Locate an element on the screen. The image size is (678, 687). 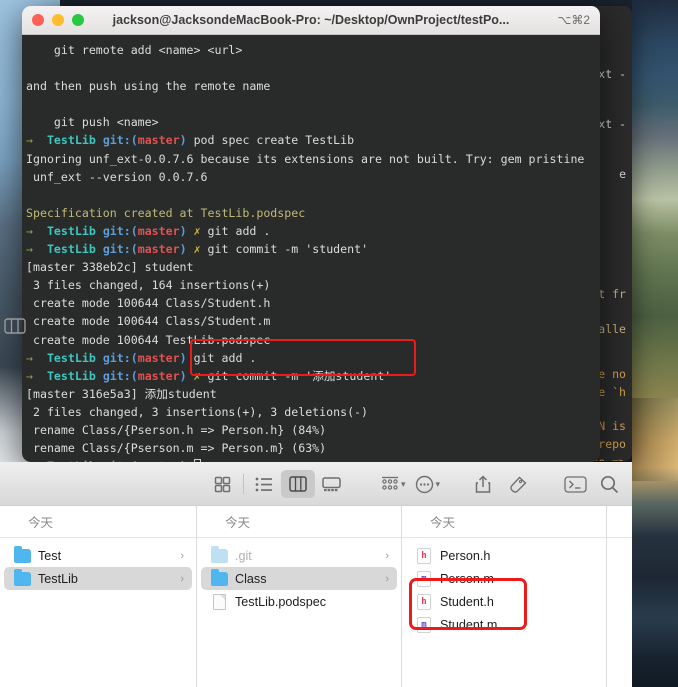
list-item-label: Person.h is located at coordinates (465, 555).